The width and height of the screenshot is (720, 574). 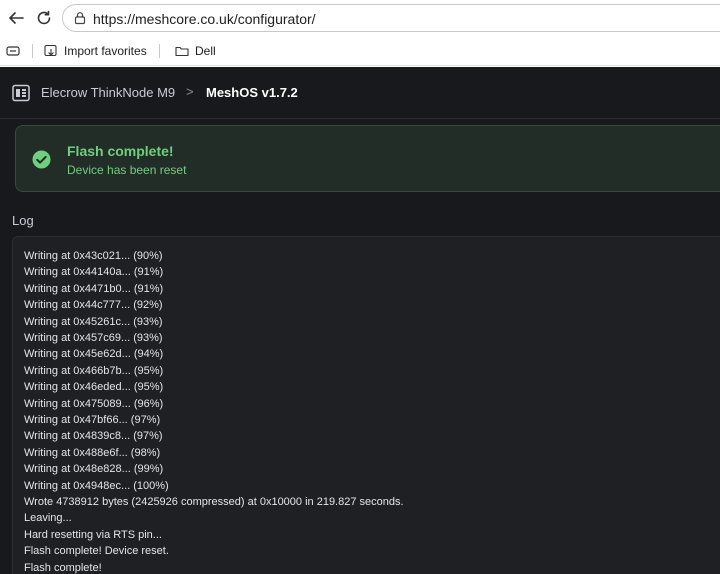 What do you see at coordinates (94, 370) in the screenshot?
I see `log-line: Writing at 0x466b7b... (95%)` at bounding box center [94, 370].